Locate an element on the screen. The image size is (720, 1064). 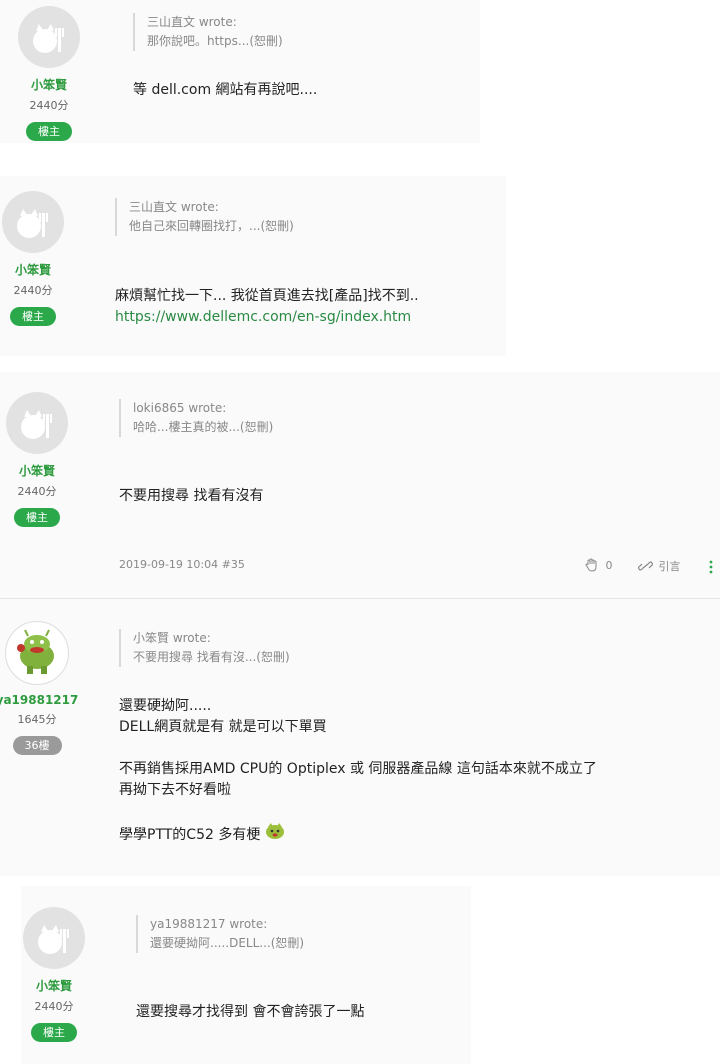
post-line: 還要搜尋才找得到 會不會誇張了一點 is located at coordinates (250, 1012).